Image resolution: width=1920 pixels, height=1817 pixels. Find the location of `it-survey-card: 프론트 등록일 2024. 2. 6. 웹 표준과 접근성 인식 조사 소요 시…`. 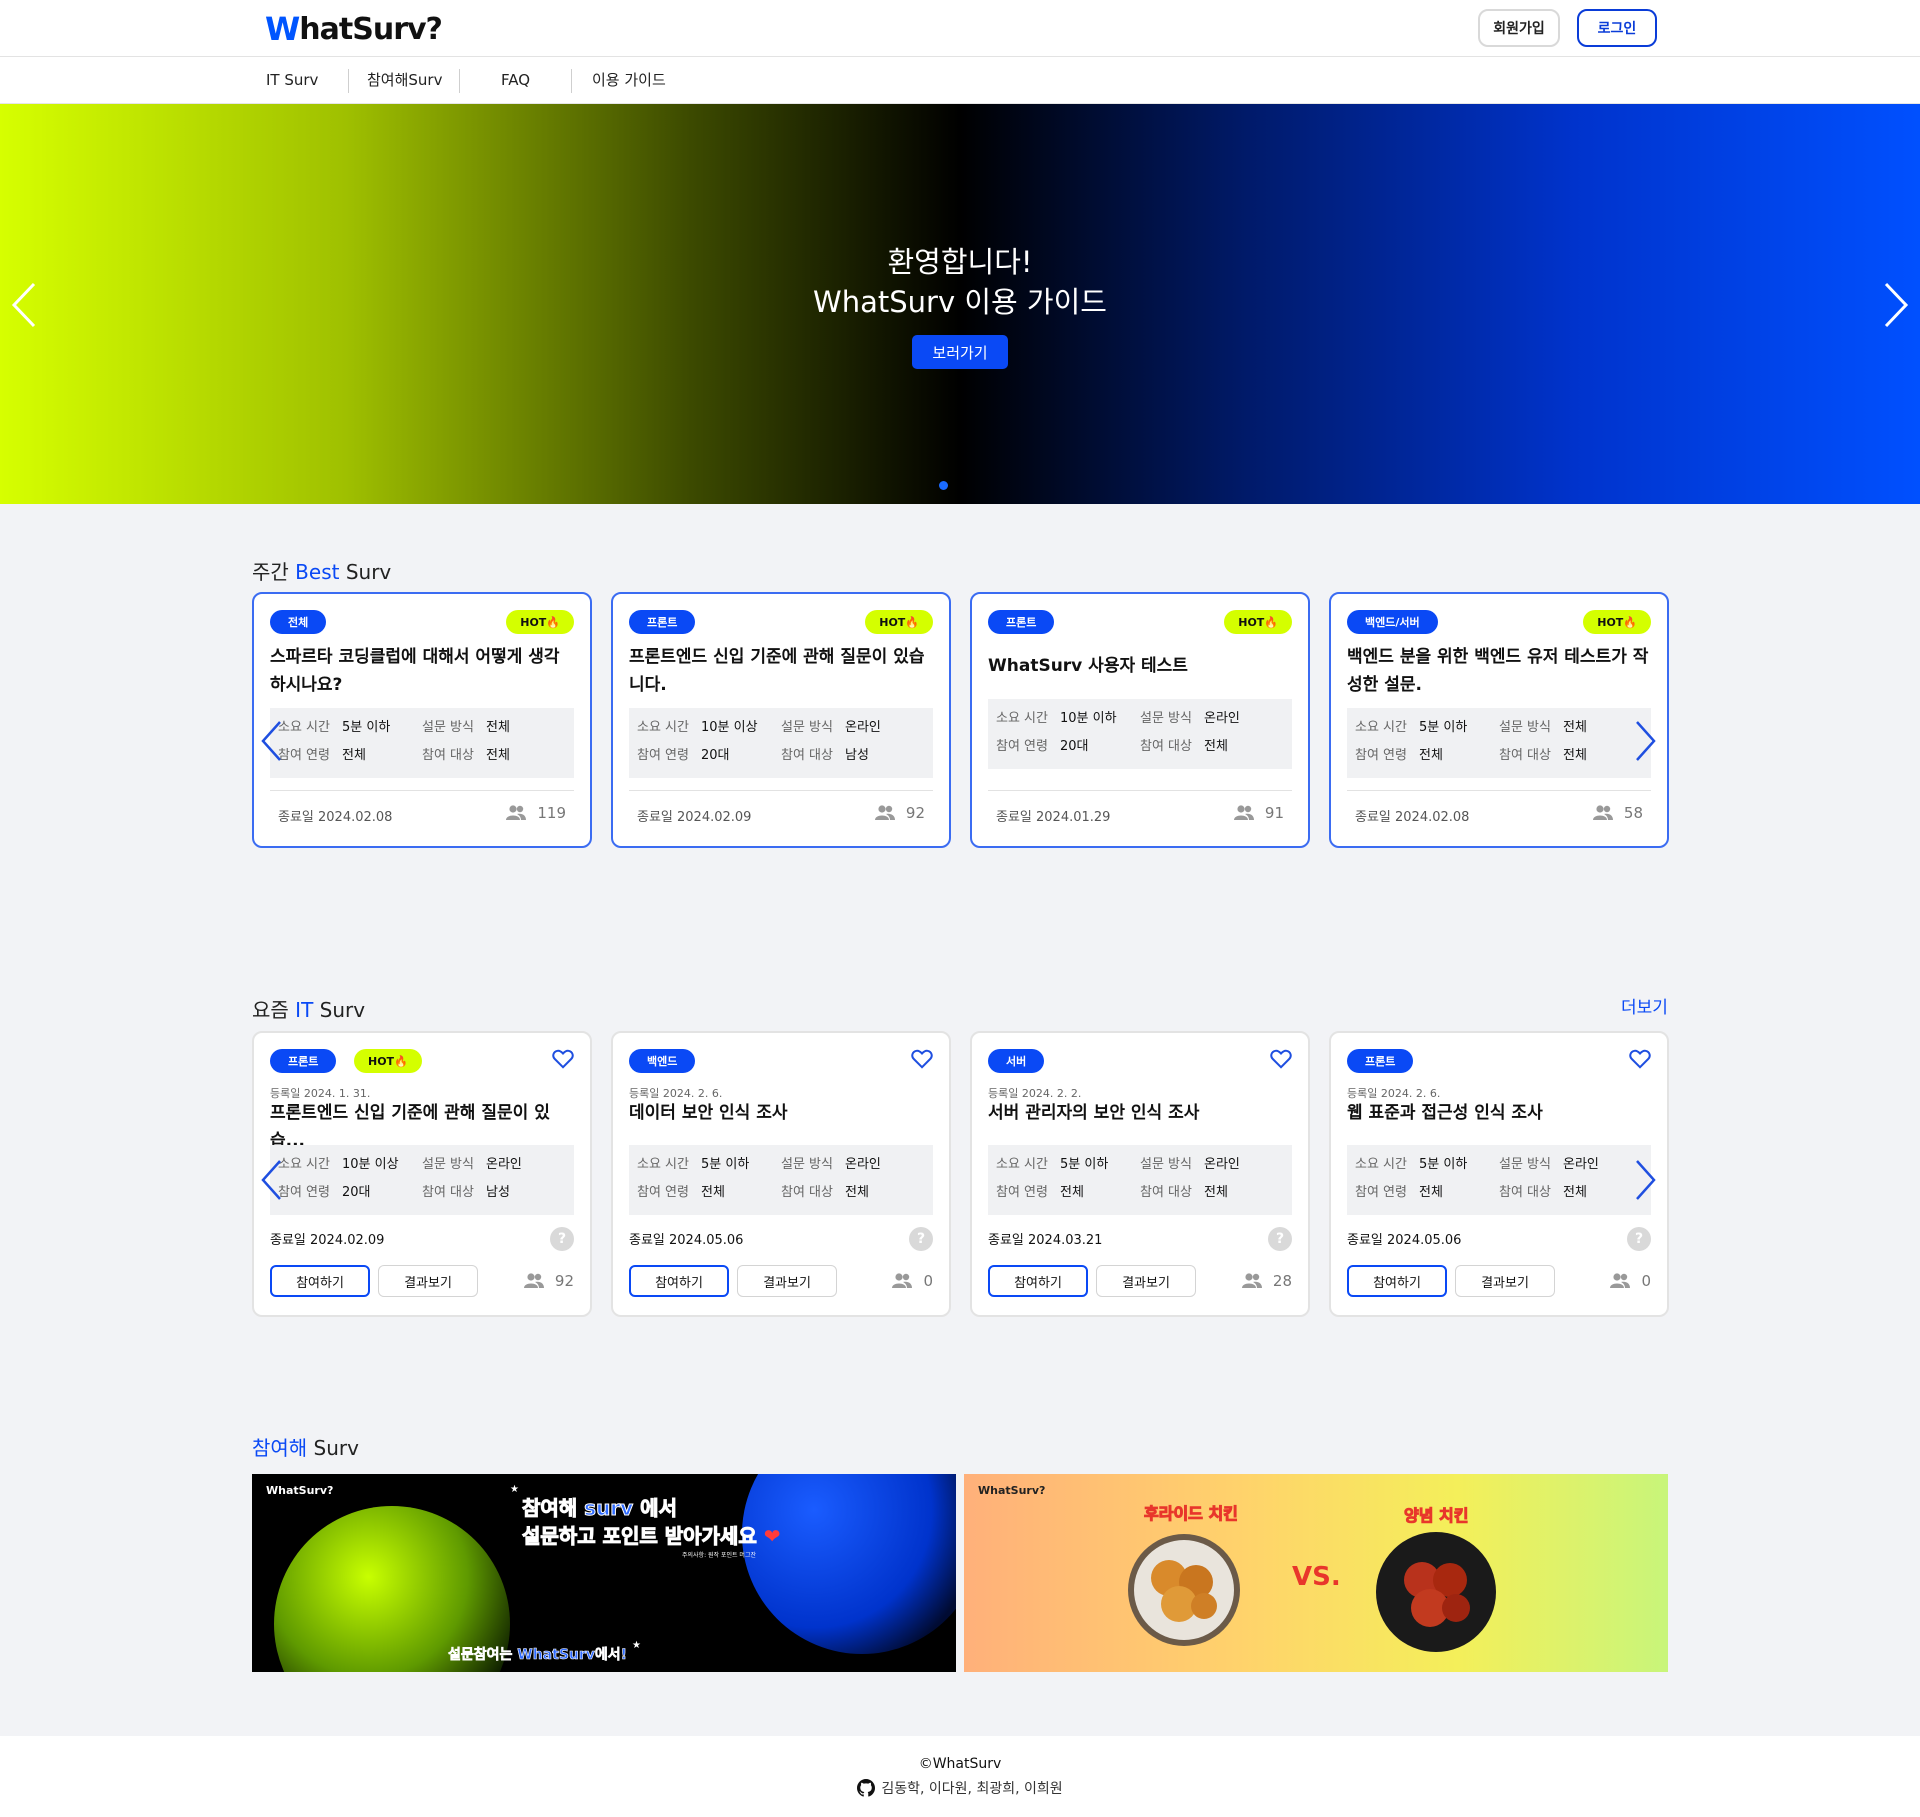

it-survey-card: 프론트 등록일 2024. 2. 6. 웹 표준과 접근성 인식 조사 소요 시… is located at coordinates (1499, 1174).